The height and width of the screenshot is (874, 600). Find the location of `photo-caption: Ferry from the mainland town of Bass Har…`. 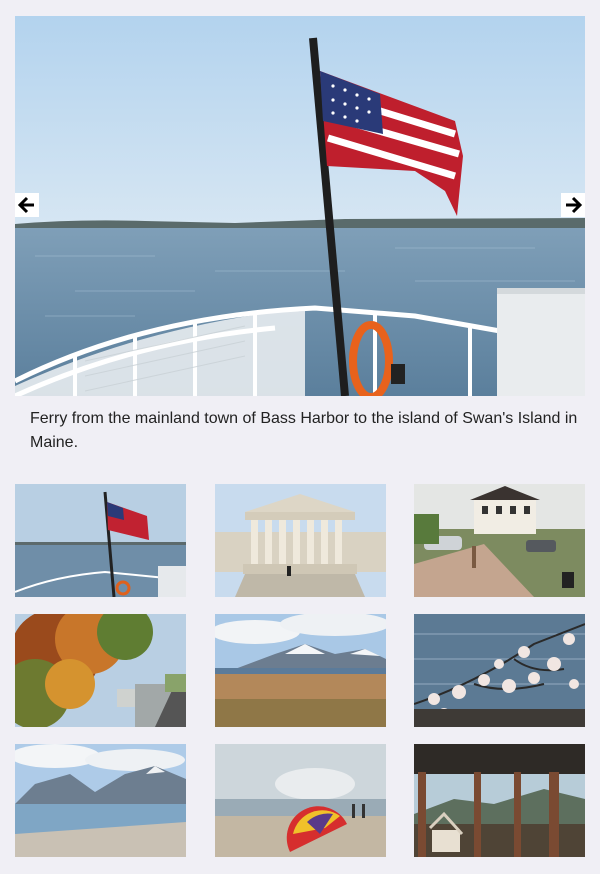

photo-caption: Ferry from the mainland town of Bass Har… is located at coordinates (304, 430).